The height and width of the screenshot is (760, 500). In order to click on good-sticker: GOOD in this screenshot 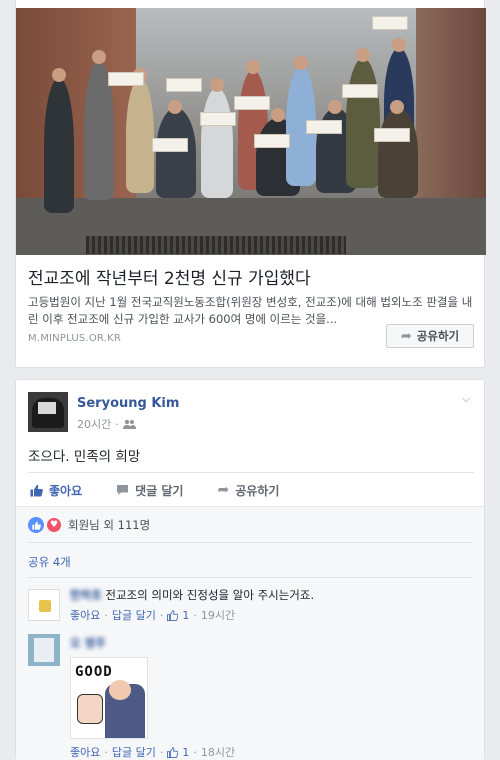, I will do `click(109, 698)`.